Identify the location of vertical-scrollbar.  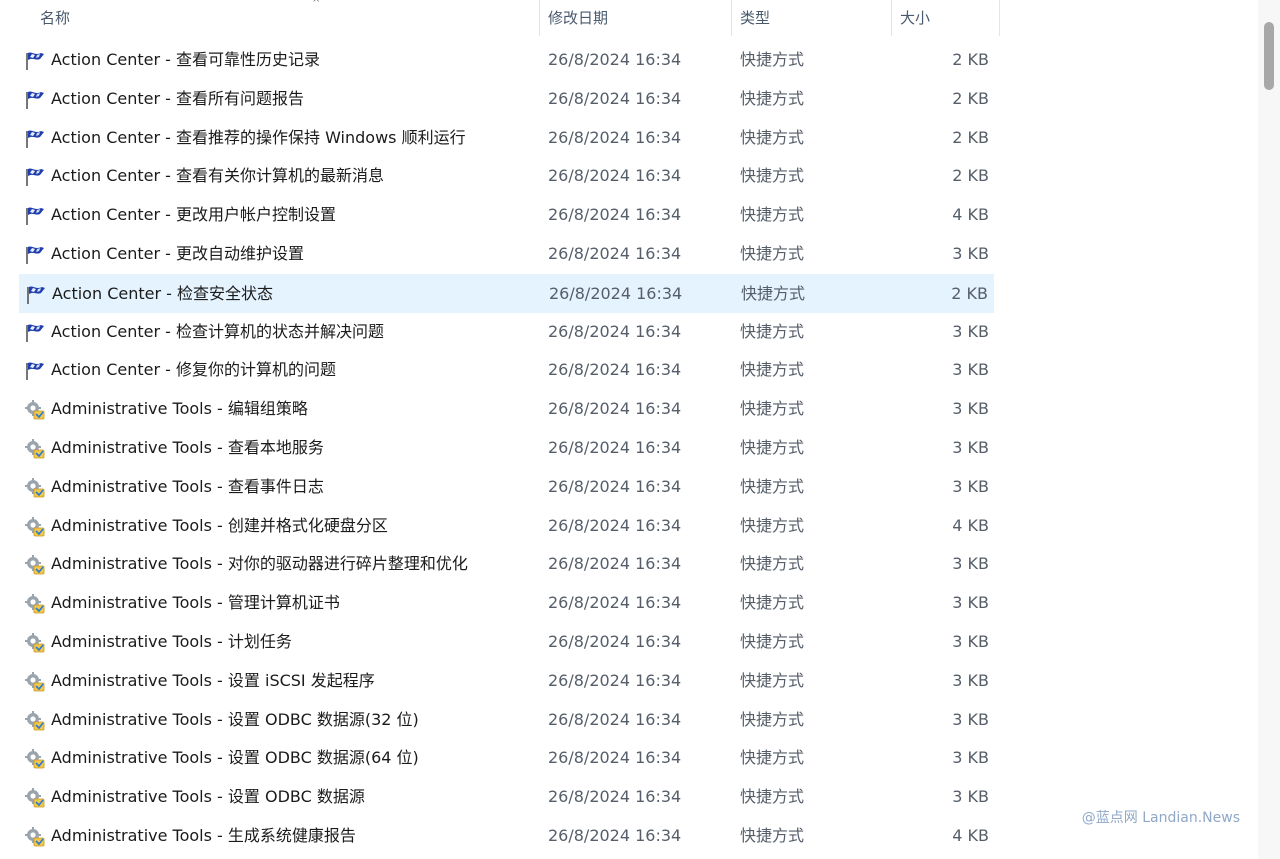
(1269, 429).